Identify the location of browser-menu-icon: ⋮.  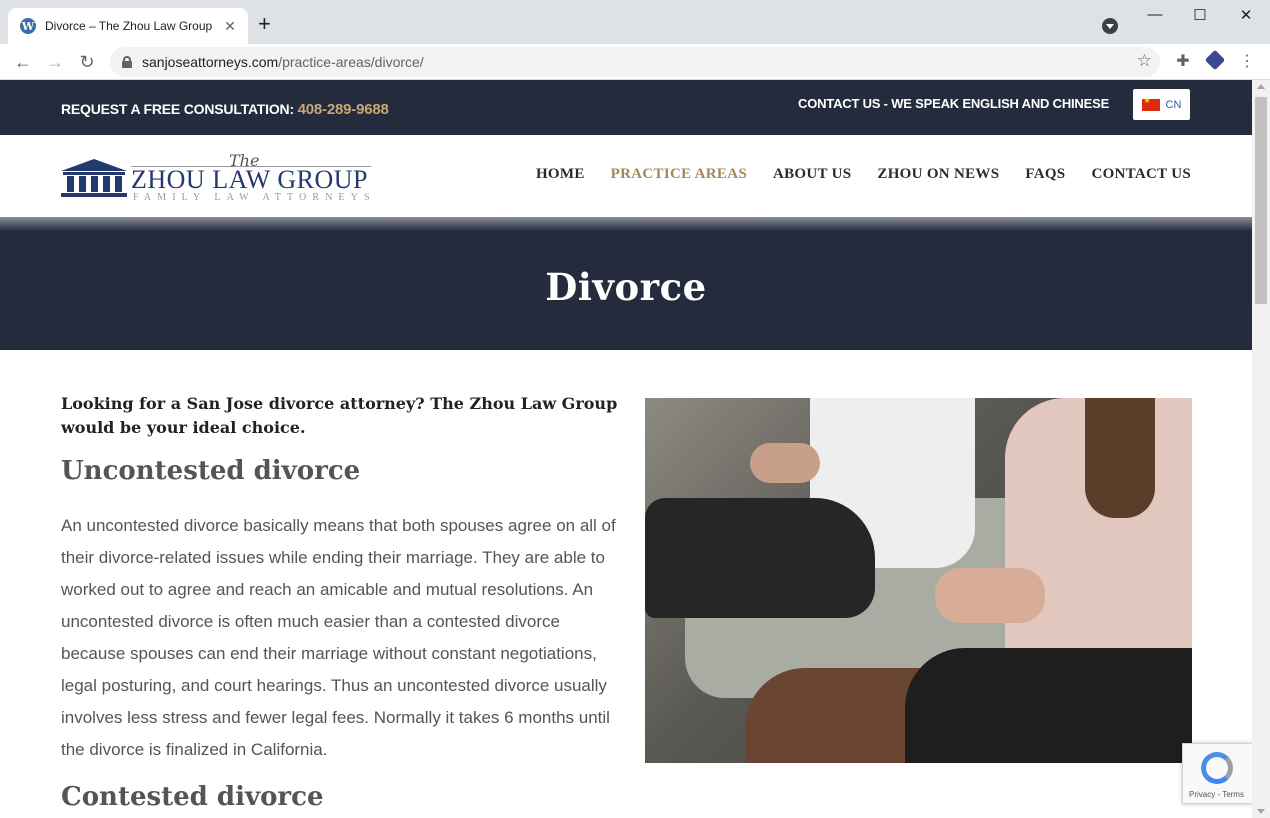
(1247, 61).